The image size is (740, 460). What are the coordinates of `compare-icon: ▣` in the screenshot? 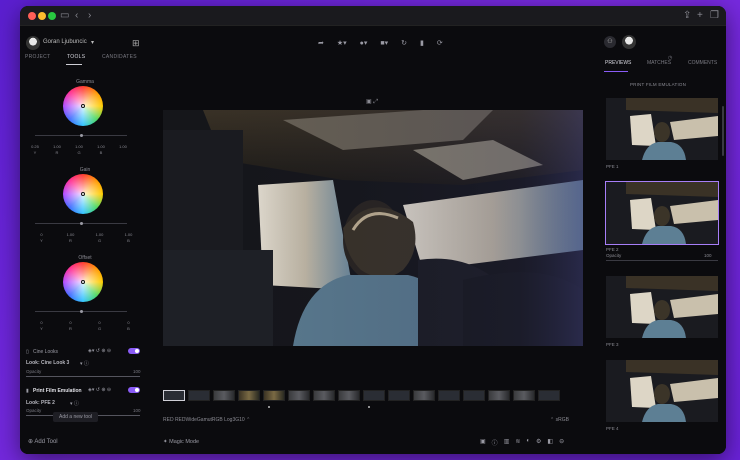 It's located at (483, 442).